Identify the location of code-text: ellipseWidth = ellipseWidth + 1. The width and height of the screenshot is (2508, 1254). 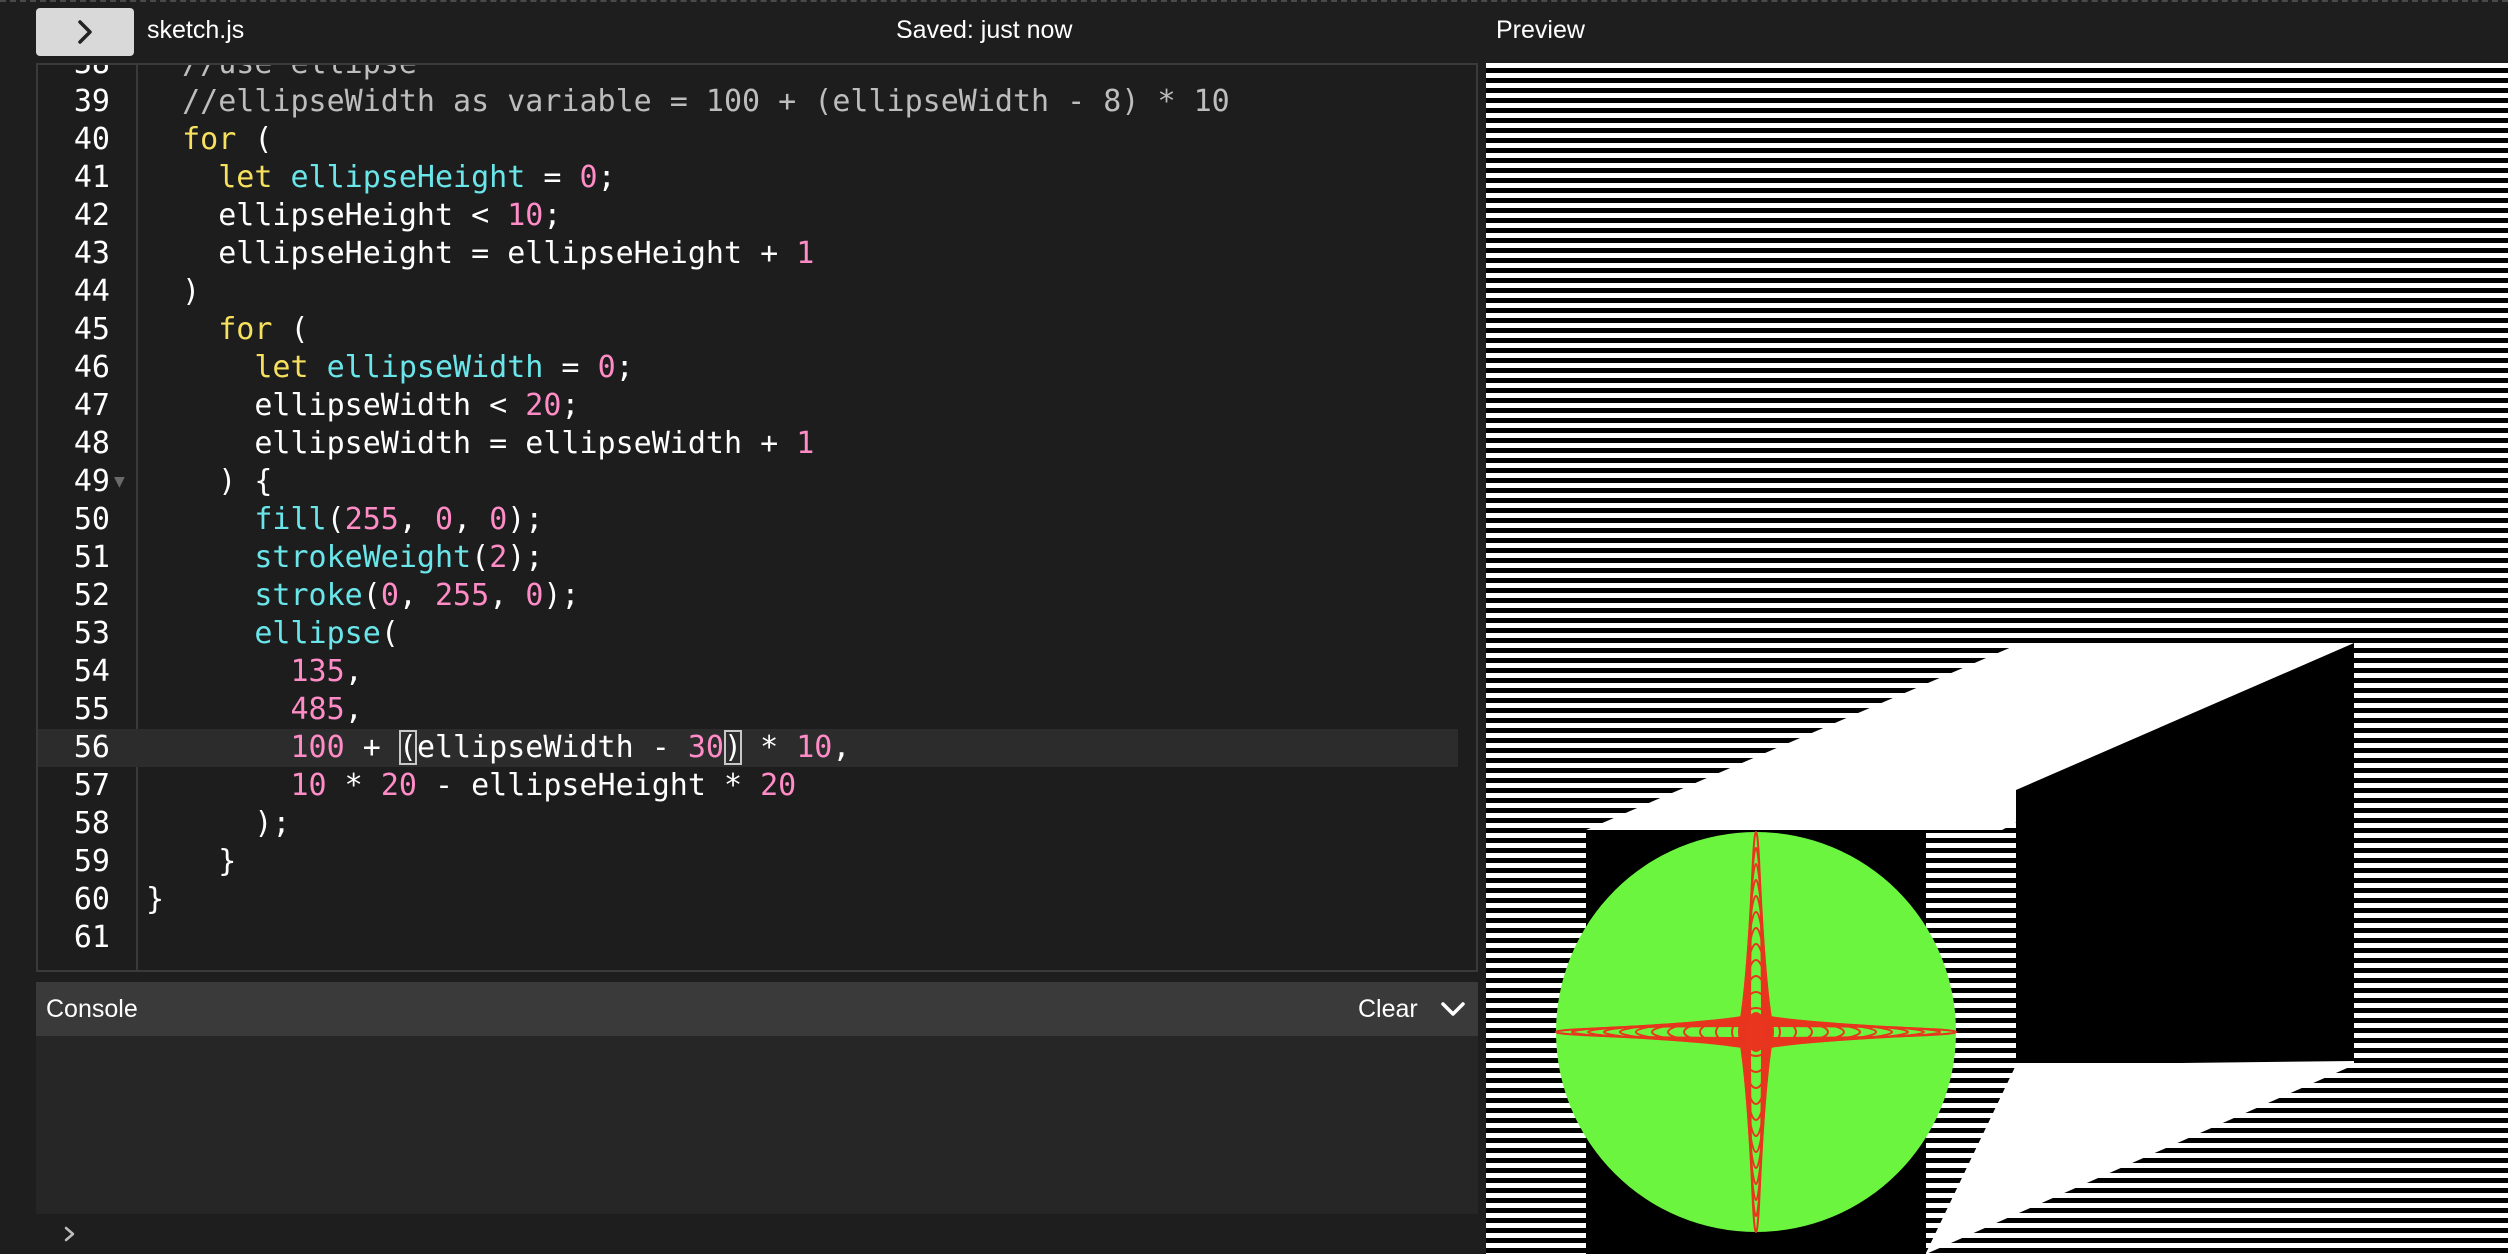
(480, 444).